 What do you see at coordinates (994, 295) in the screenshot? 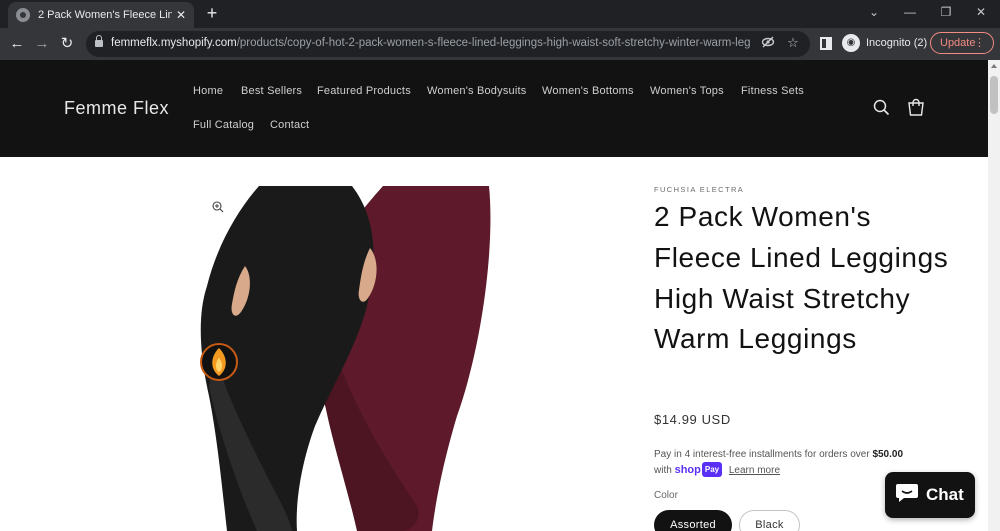
I see `page-scrollbar` at bounding box center [994, 295].